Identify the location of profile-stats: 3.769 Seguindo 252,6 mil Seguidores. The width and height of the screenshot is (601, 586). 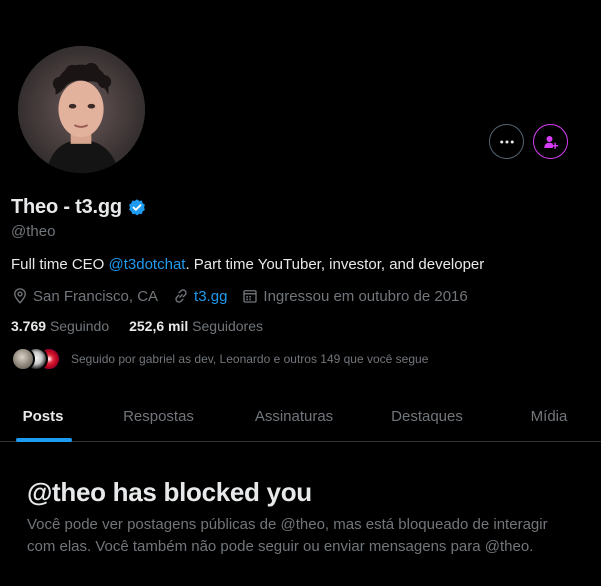
(147, 326).